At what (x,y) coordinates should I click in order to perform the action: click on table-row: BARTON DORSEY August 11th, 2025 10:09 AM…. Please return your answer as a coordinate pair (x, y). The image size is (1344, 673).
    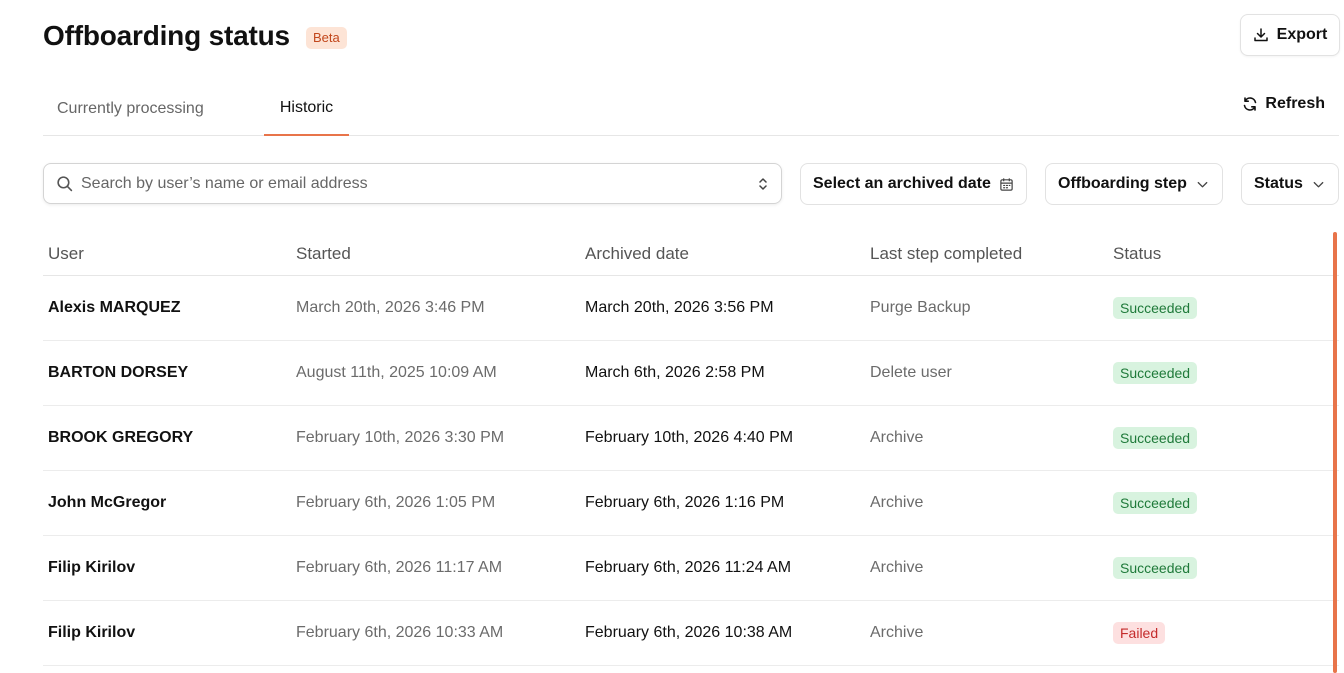
    Looking at the image, I should click on (691, 373).